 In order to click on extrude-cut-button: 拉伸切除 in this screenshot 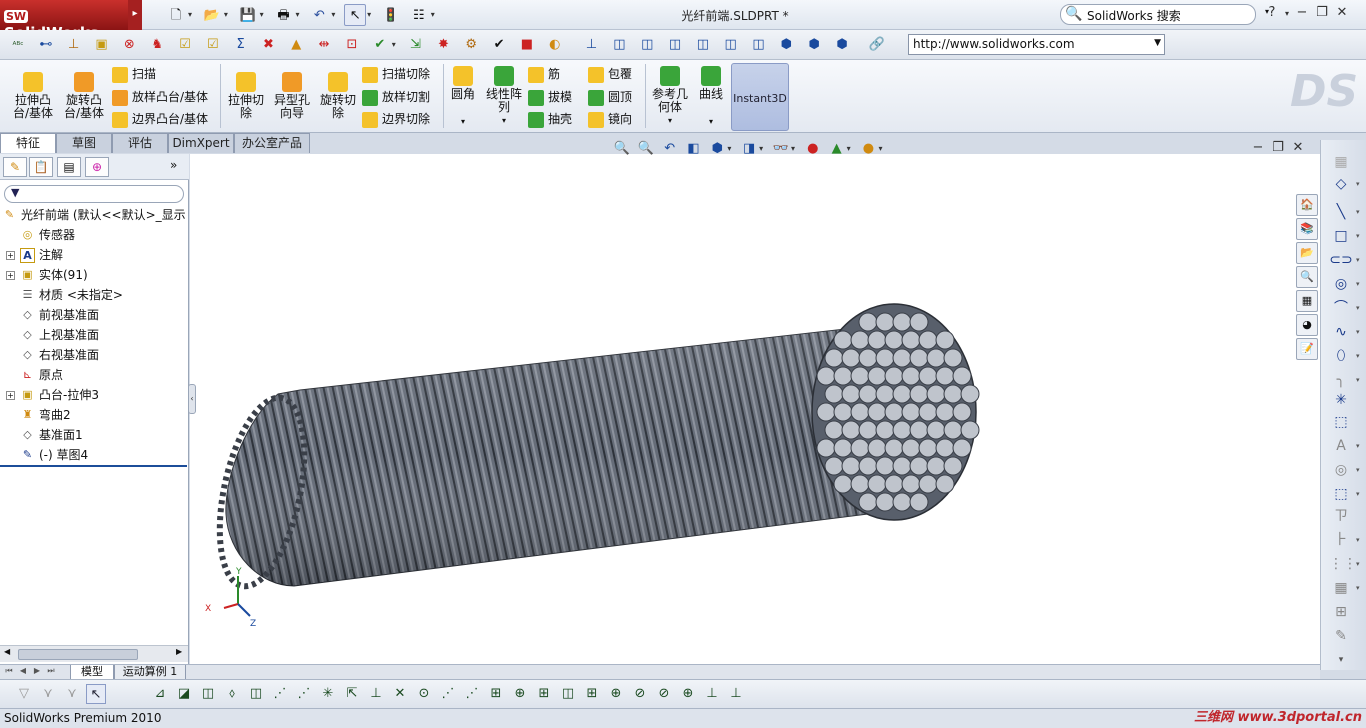, I will do `click(246, 92)`.